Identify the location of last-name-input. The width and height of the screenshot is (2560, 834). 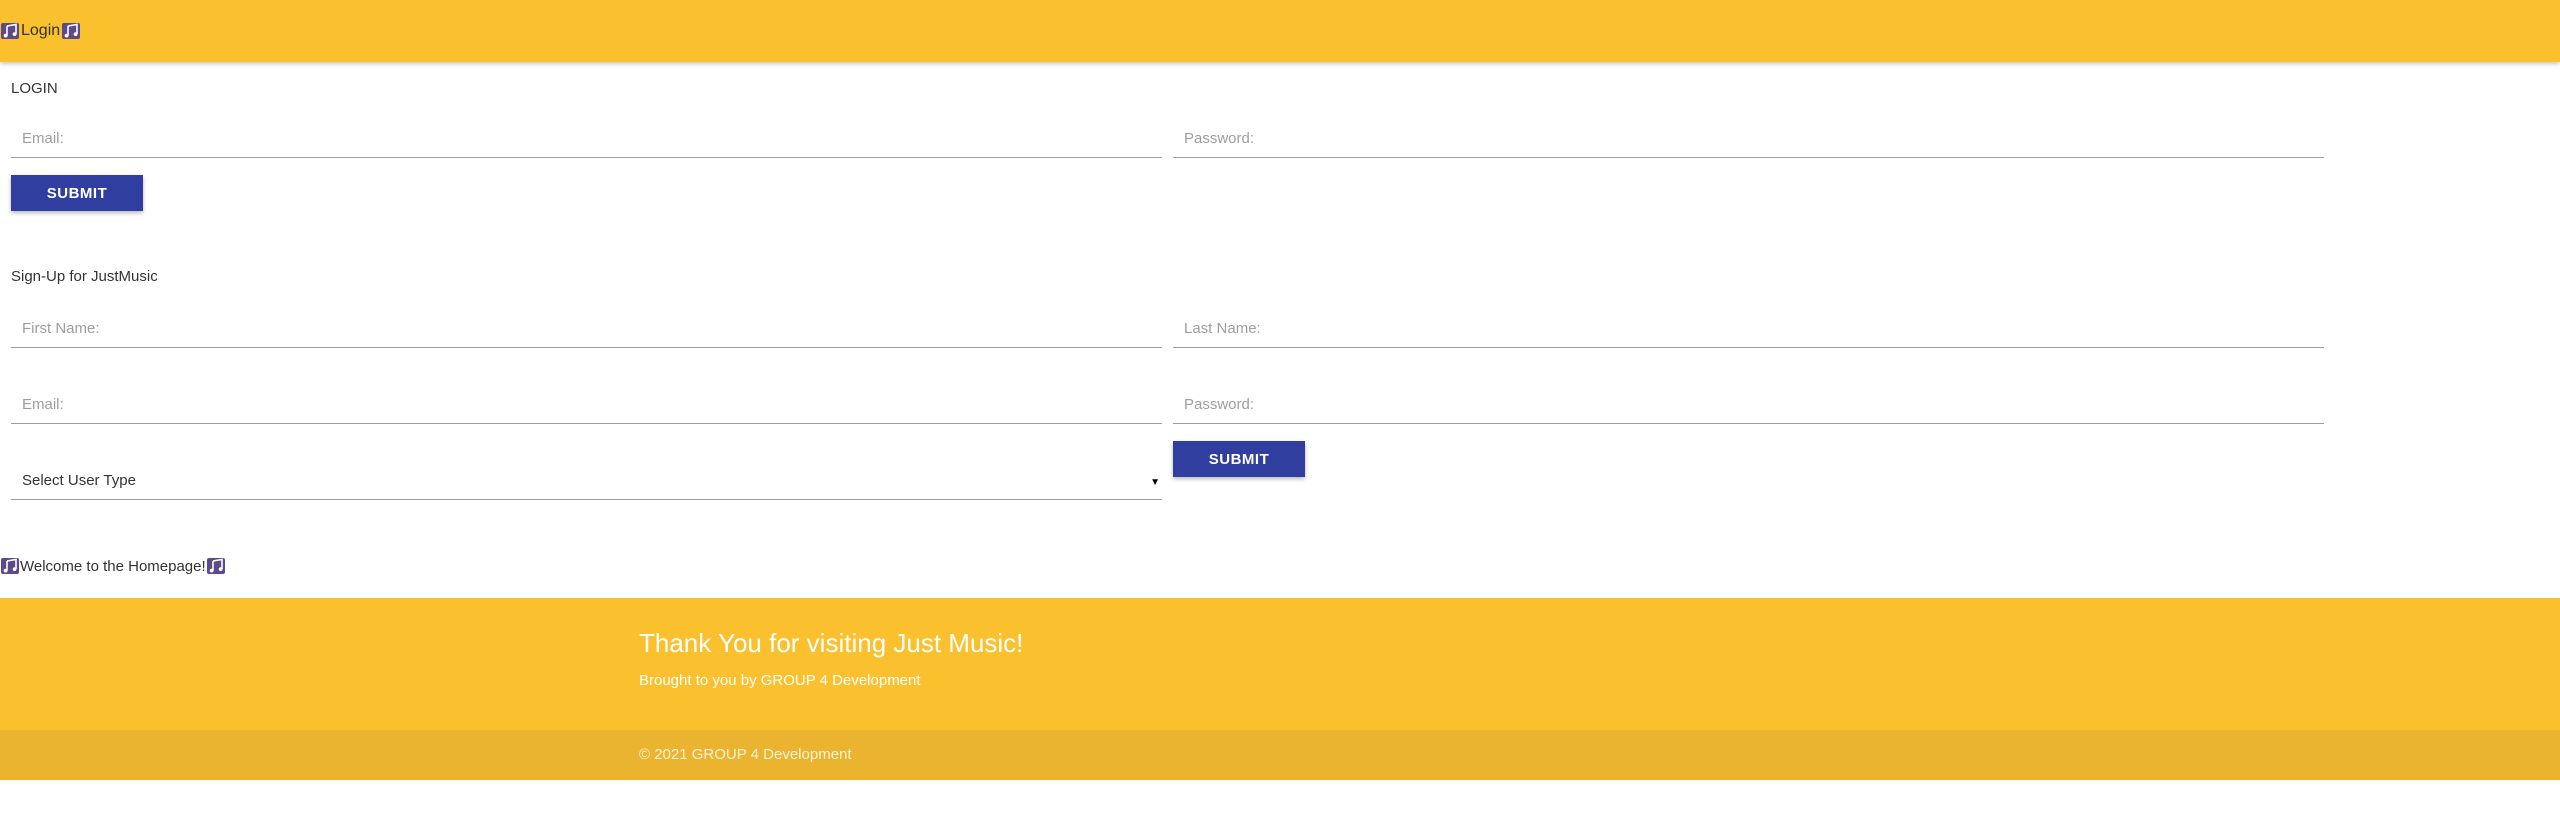
(1748, 328).